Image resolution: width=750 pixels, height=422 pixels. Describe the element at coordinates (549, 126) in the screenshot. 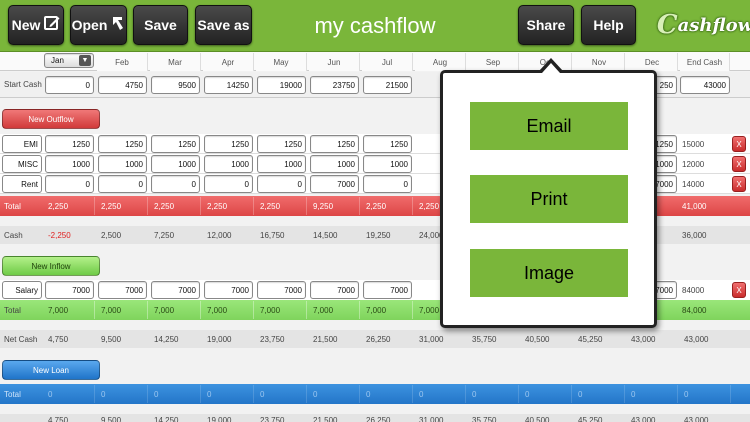

I see `email-button: Email` at that location.